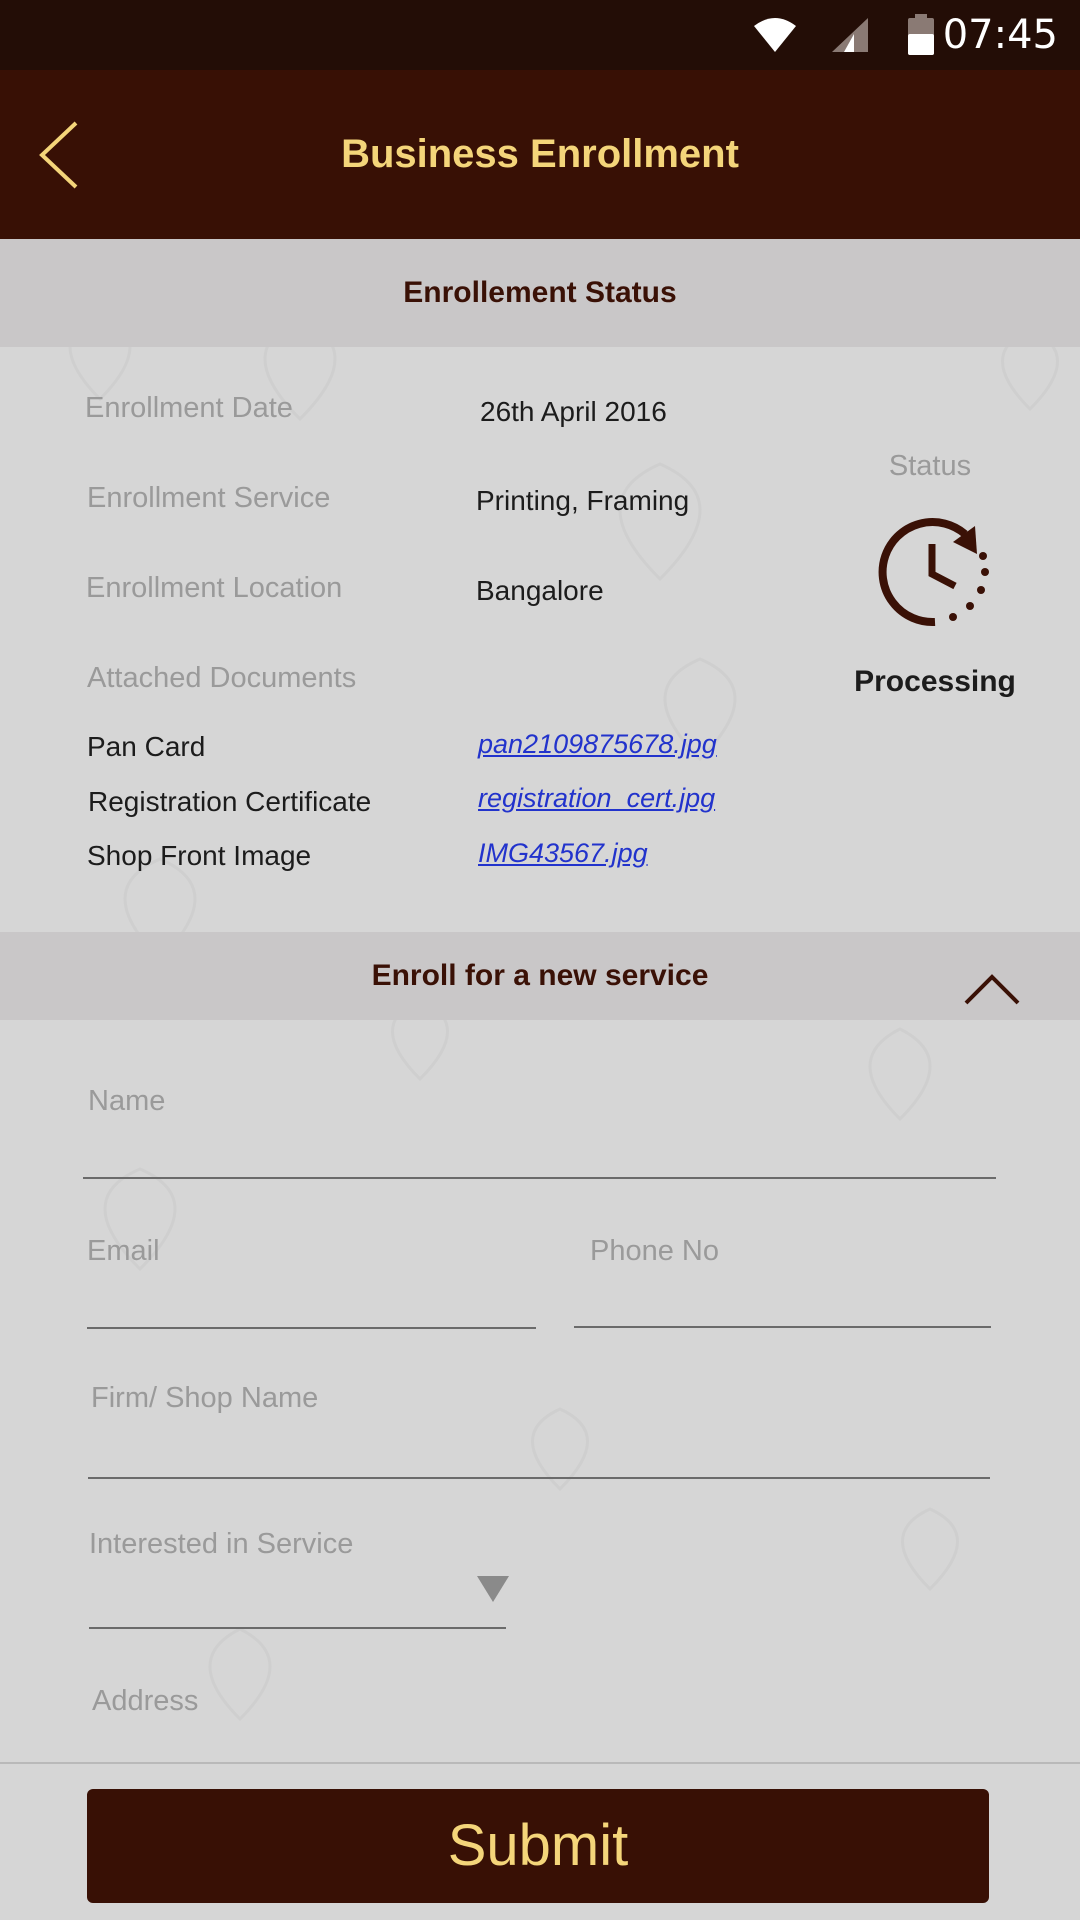 The width and height of the screenshot is (1080, 1920). I want to click on interested-service-field-label: Interested in Service, so click(221, 1544).